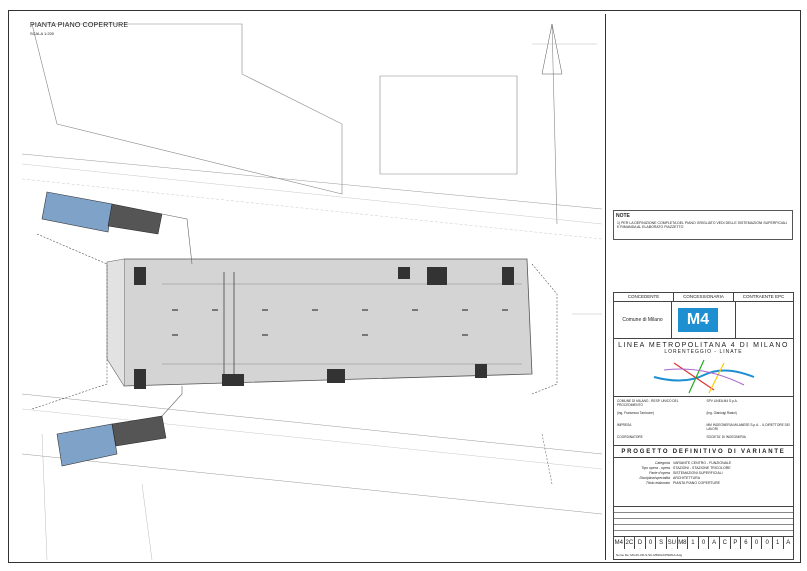 The width and height of the screenshot is (807, 571). Describe the element at coordinates (79, 25) in the screenshot. I see `drawing-title: PIANTA PIANO COPERTURE` at that location.